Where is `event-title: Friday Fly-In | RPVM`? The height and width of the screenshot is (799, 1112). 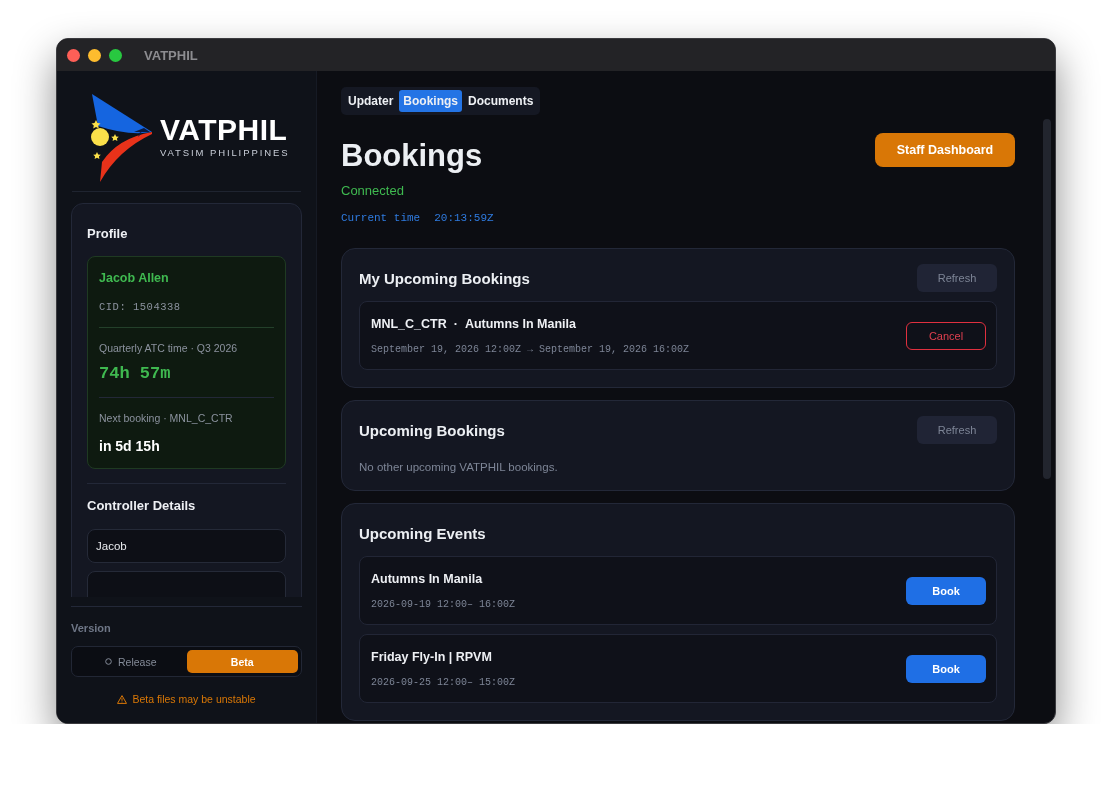
event-title: Friday Fly-In | RPVM is located at coordinates (432, 657).